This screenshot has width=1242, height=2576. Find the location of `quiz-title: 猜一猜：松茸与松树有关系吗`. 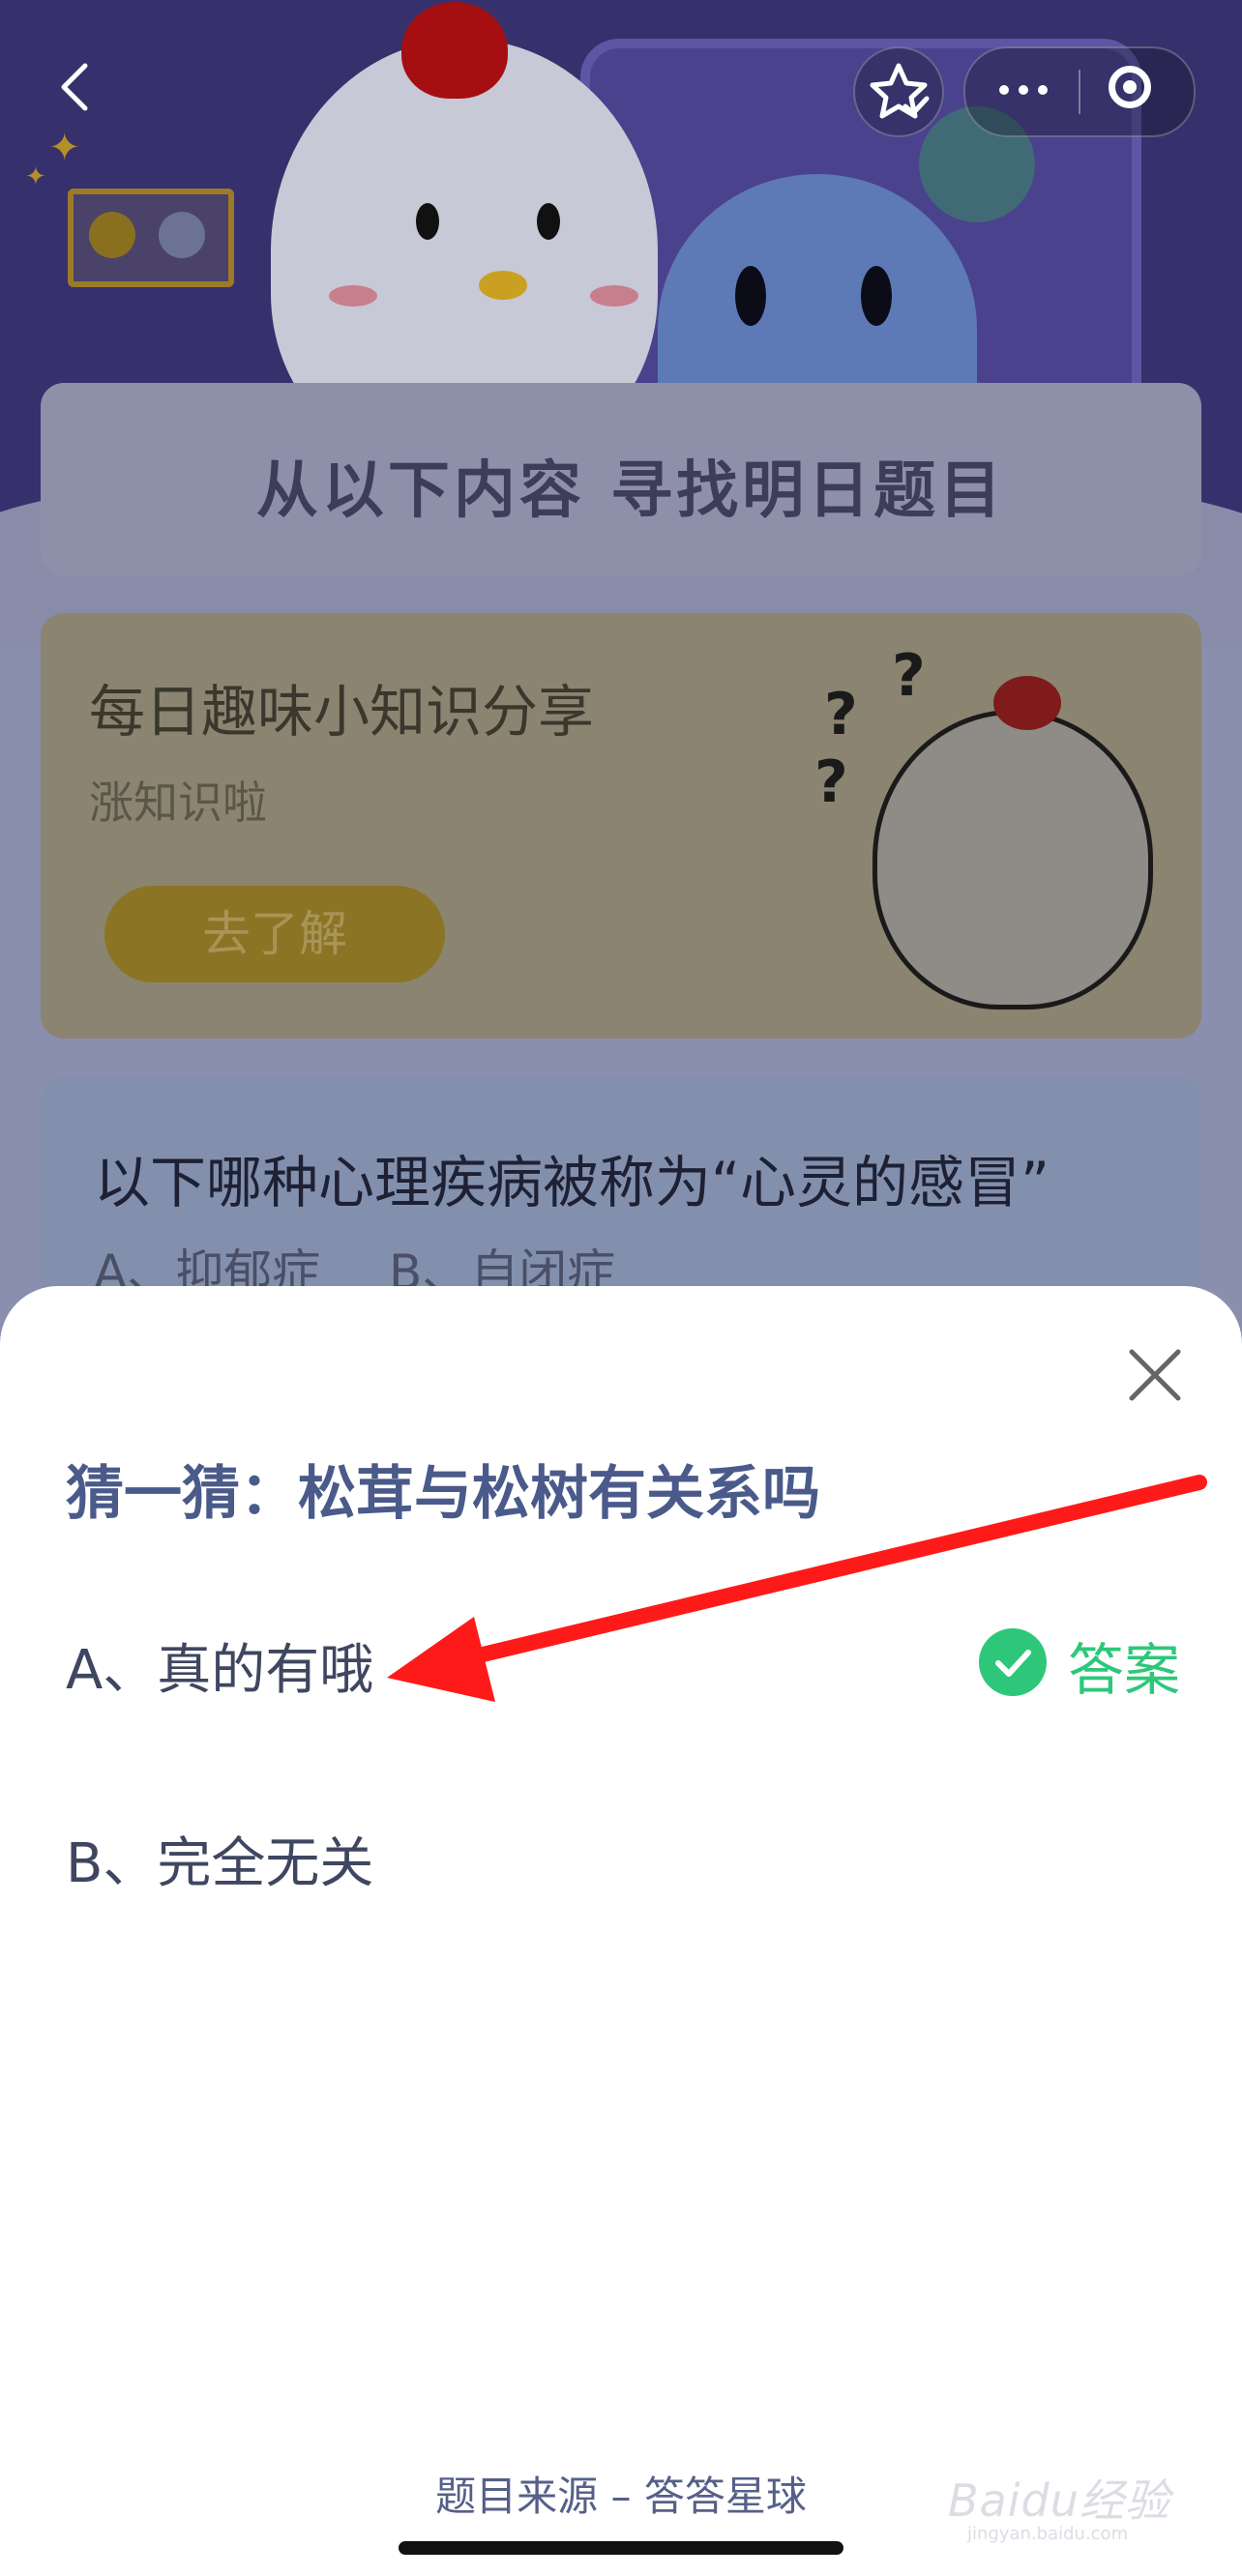

quiz-title: 猜一猜：松茸与松树有关系吗 is located at coordinates (443, 1494).